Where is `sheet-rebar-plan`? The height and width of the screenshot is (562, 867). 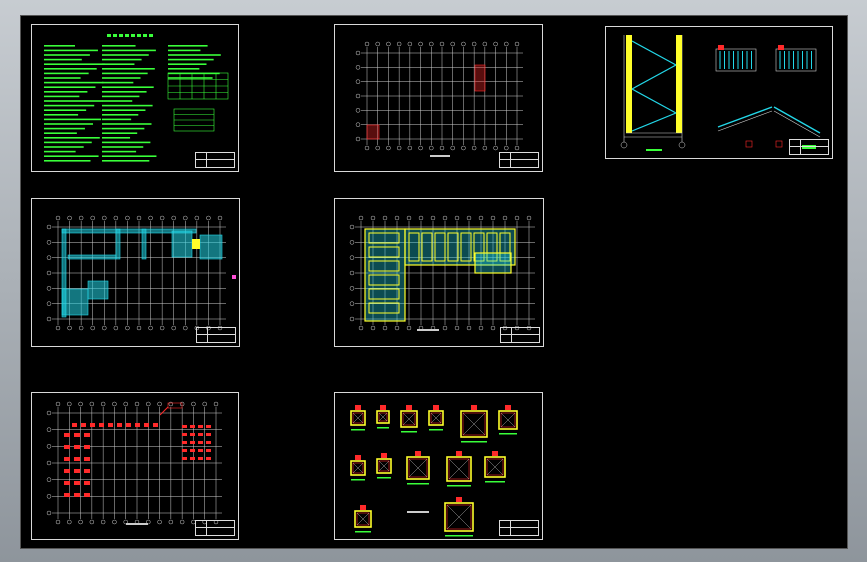
sheet-rebar-plan is located at coordinates (135, 466).